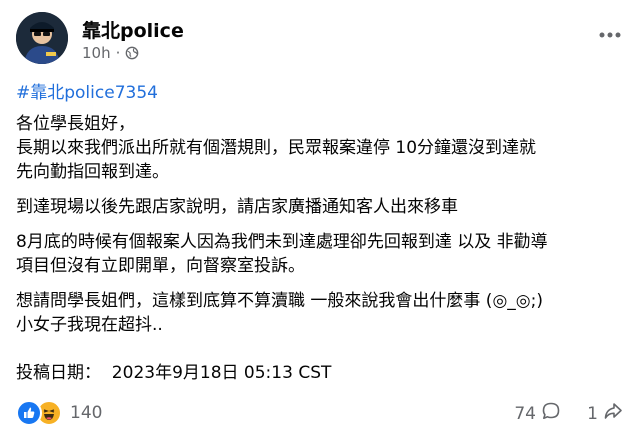 Image resolution: width=640 pixels, height=436 pixels. Describe the element at coordinates (87, 90) in the screenshot. I see `post-hashtag: #靠北police7354` at that location.